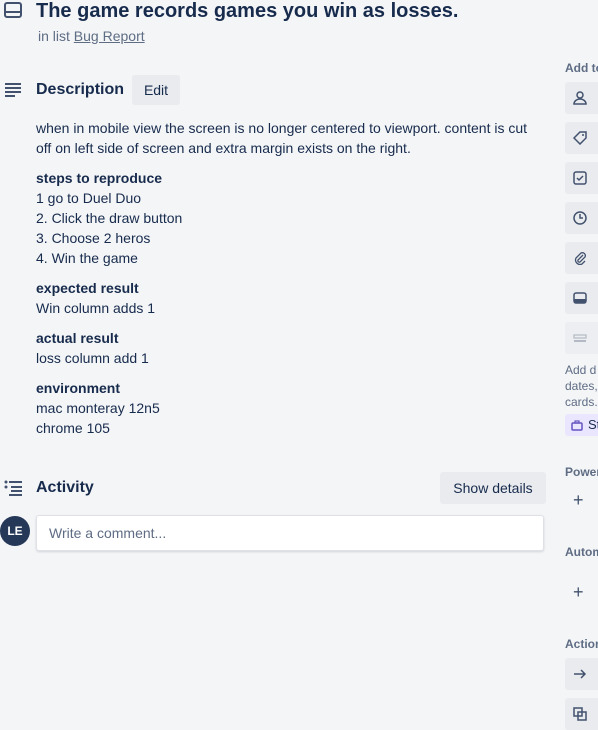  I want to click on badge-text: St, so click(593, 424).